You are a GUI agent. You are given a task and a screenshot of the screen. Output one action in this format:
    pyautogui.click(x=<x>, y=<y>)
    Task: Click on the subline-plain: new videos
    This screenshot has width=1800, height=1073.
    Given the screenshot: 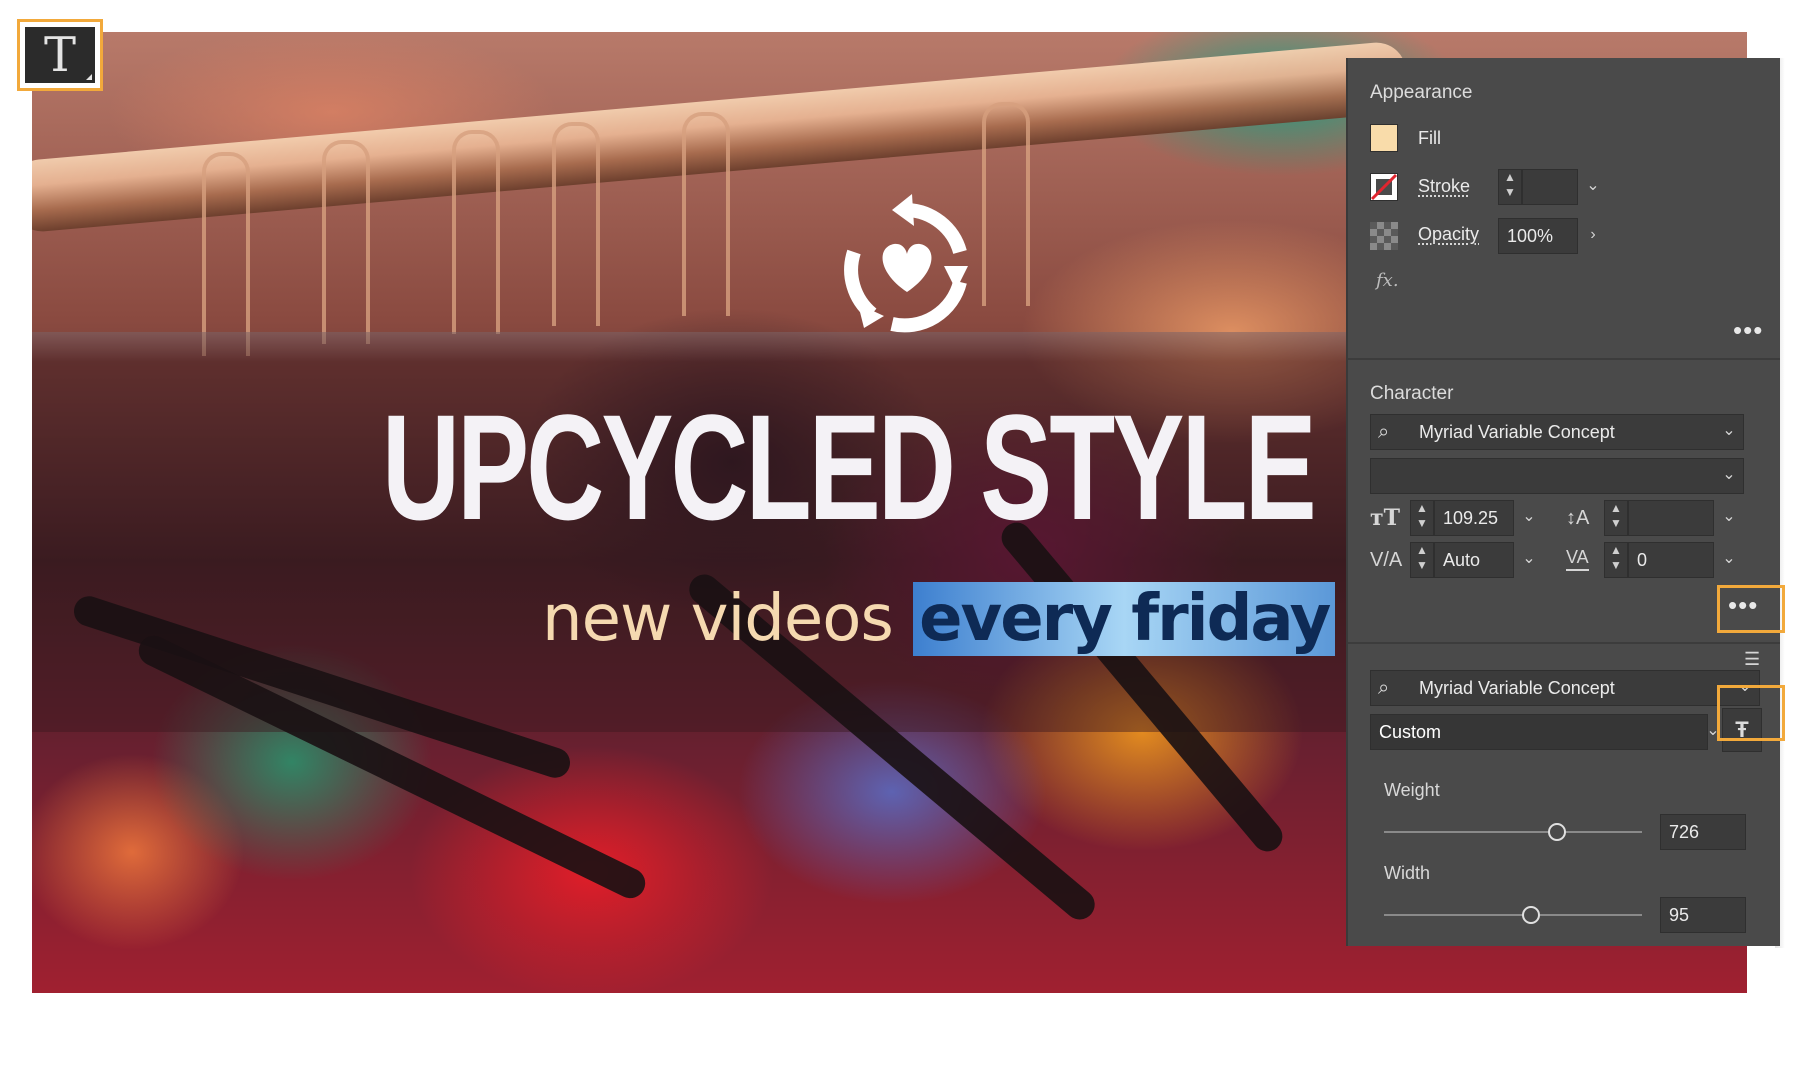 What is the action you would take?
    pyautogui.click(x=717, y=619)
    